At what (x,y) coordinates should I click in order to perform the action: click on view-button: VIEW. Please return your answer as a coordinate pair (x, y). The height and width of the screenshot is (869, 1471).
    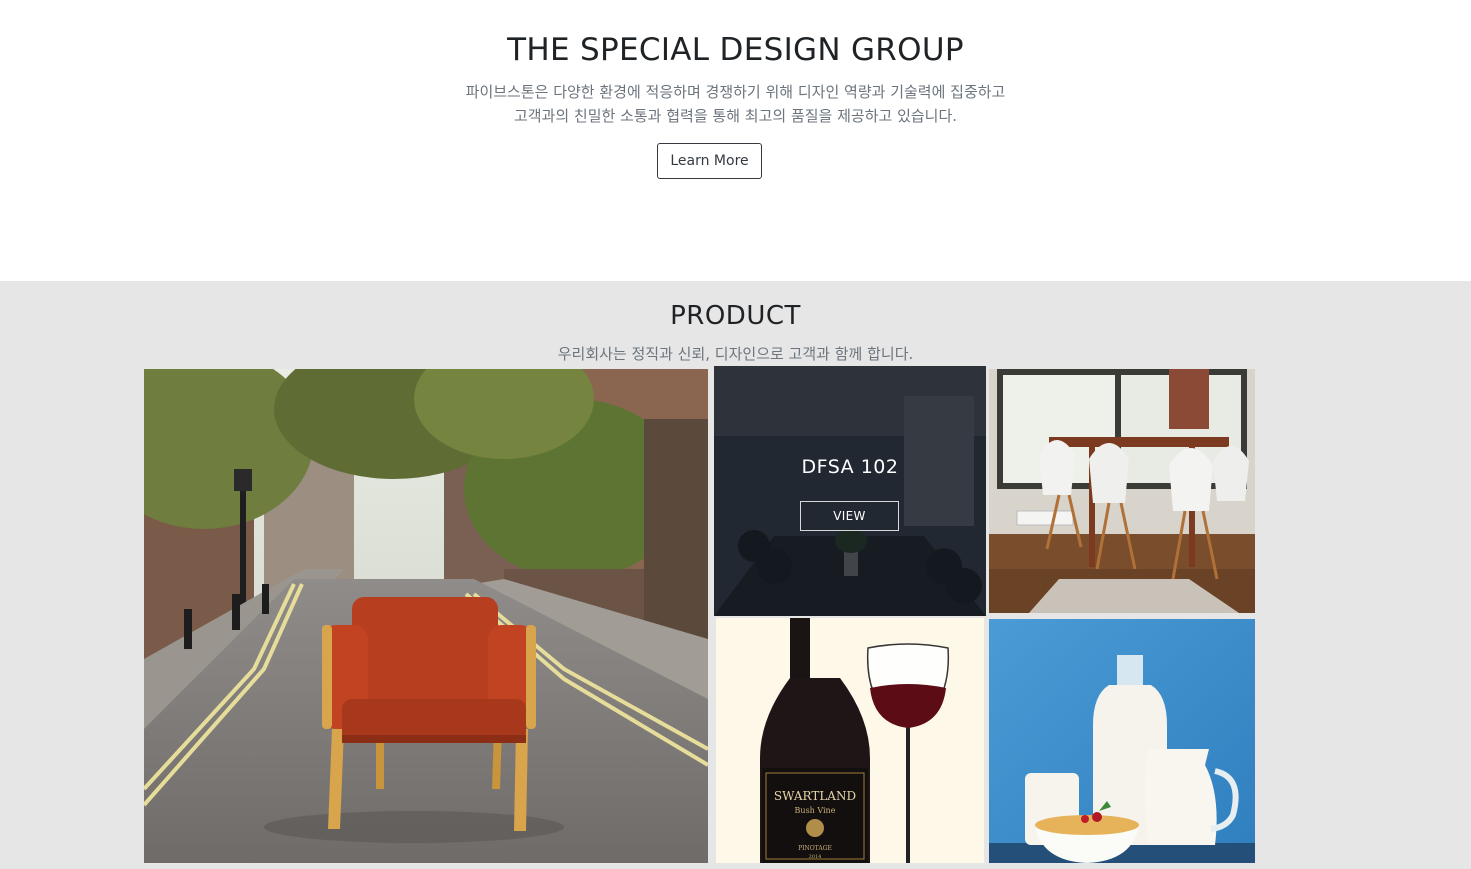
    Looking at the image, I should click on (849, 516).